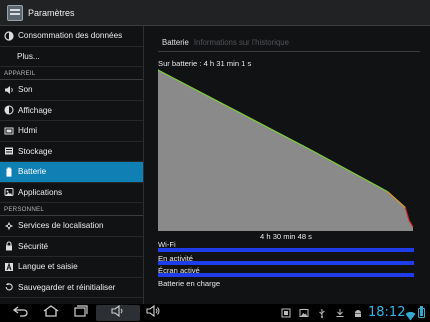 The width and height of the screenshot is (430, 322). Describe the element at coordinates (51, 12) in the screenshot. I see `window-title: Paramètres` at that location.